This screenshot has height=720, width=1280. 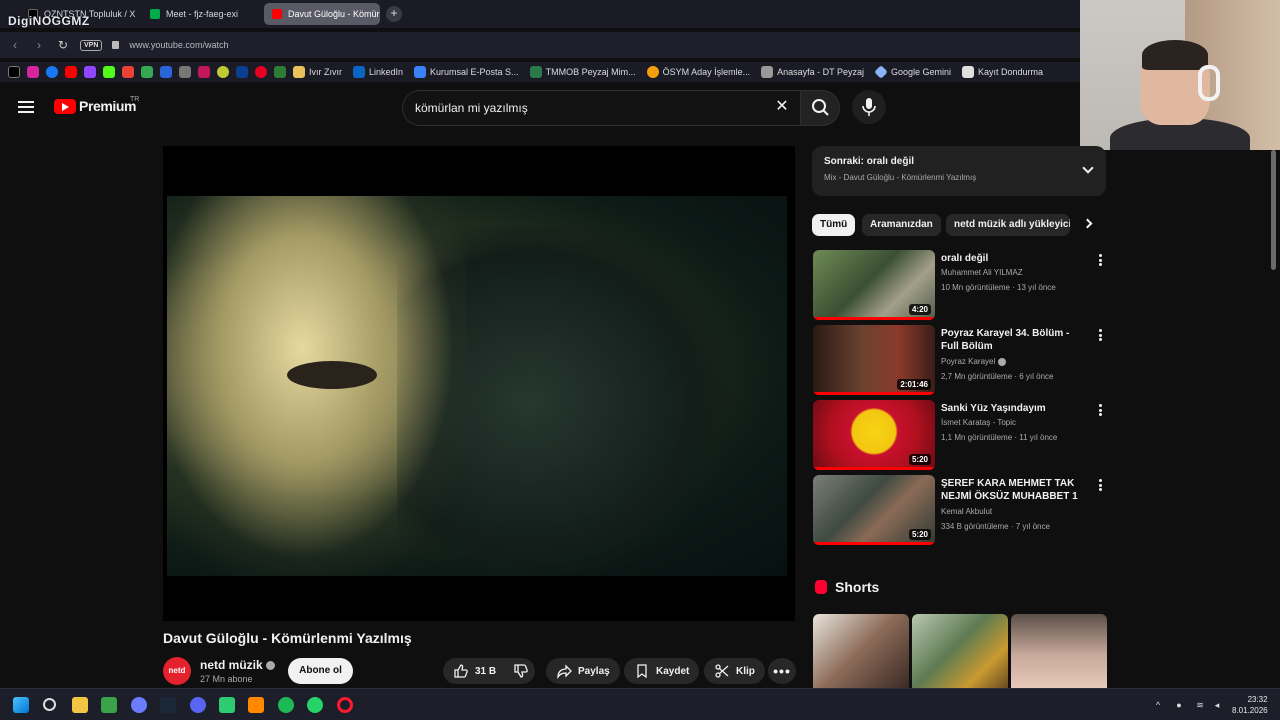 What do you see at coordinates (198, 705) in the screenshot?
I see `discord-icon` at bounding box center [198, 705].